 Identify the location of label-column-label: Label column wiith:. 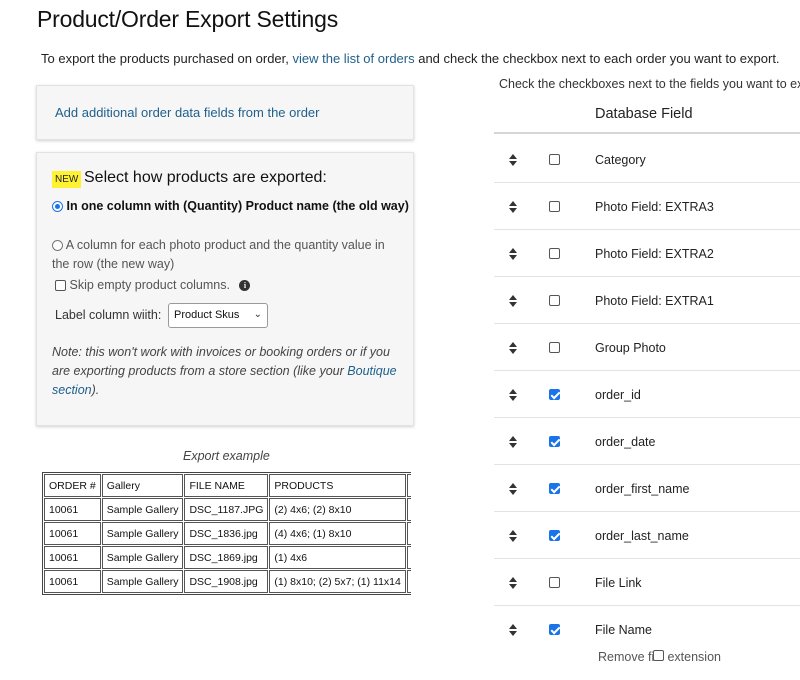
(108, 315).